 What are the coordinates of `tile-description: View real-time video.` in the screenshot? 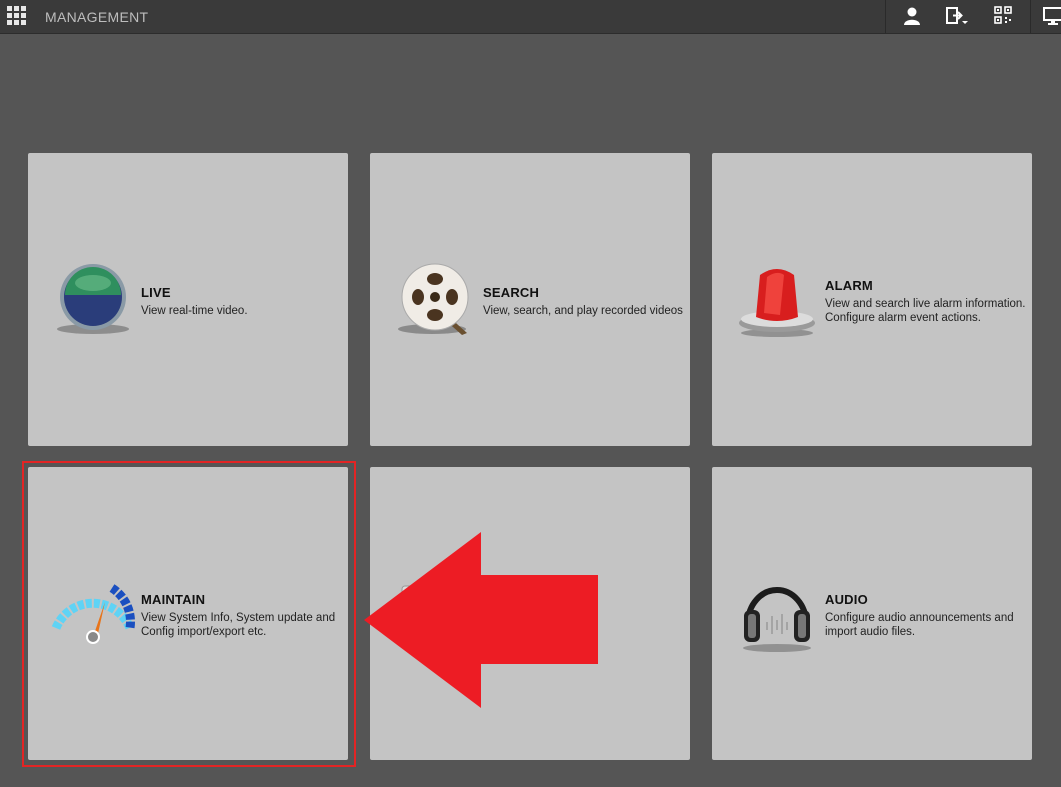 It's located at (194, 311).